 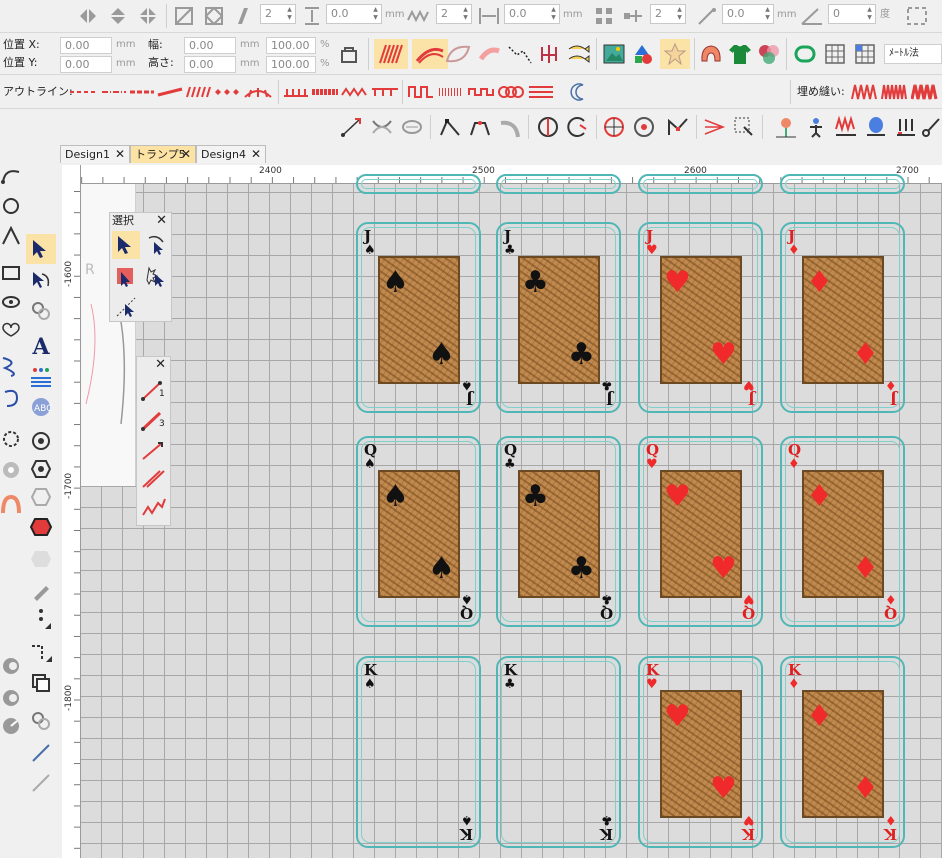 I want to click on scale-height-input: 100.00, so click(x=291, y=64).